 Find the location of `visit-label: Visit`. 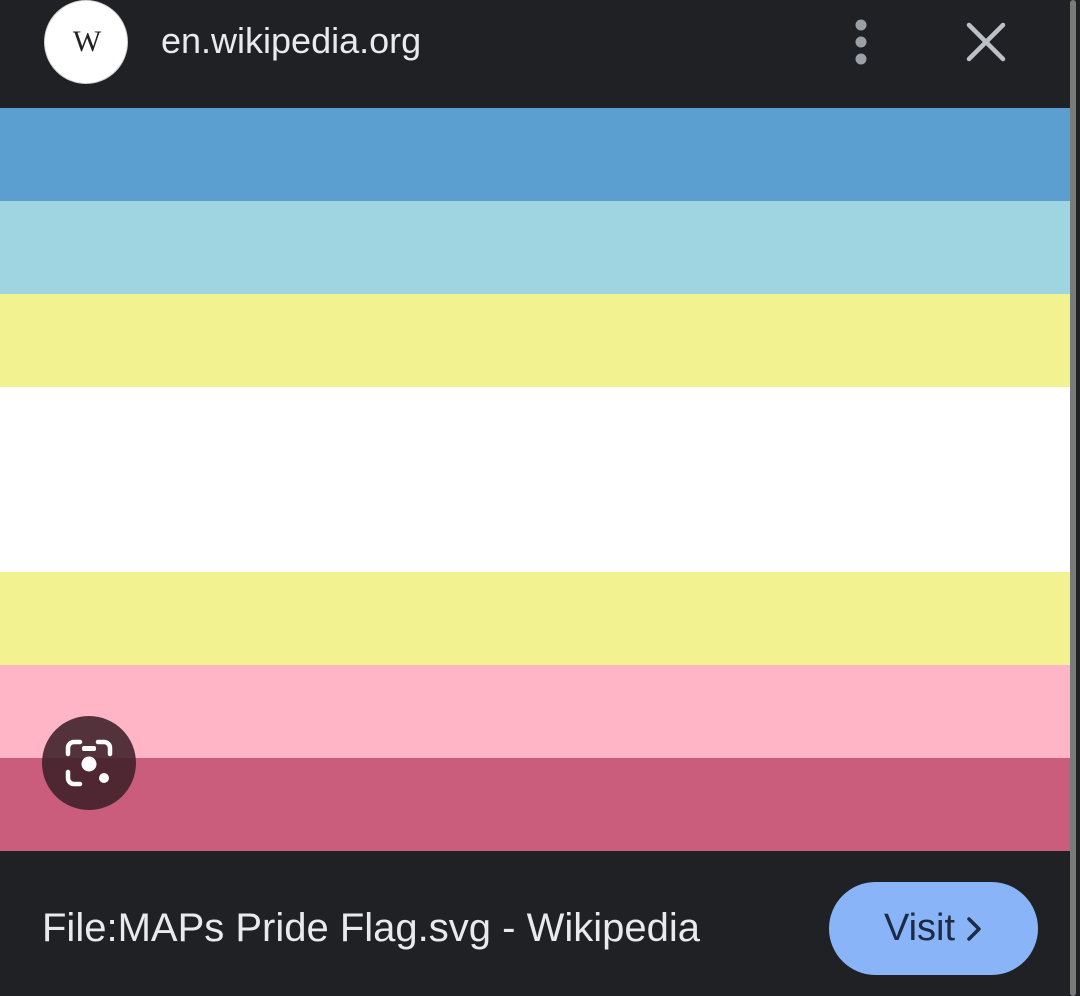

visit-label: Visit is located at coordinates (919, 928).